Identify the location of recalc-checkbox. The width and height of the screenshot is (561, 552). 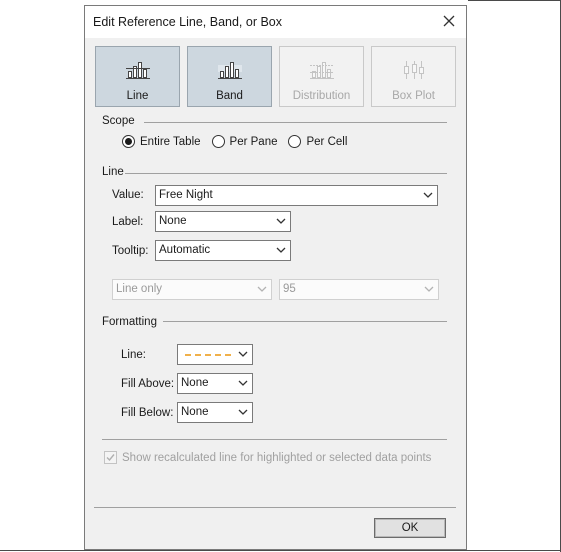
(110, 457).